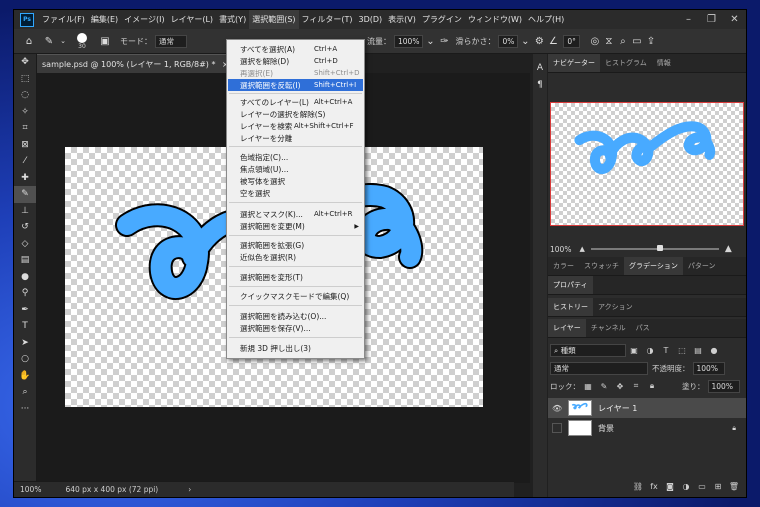 Image resolution: width=760 pixels, height=507 pixels. What do you see at coordinates (670, 486) in the screenshot?
I see `add-mask-icon: ◙` at bounding box center [670, 486].